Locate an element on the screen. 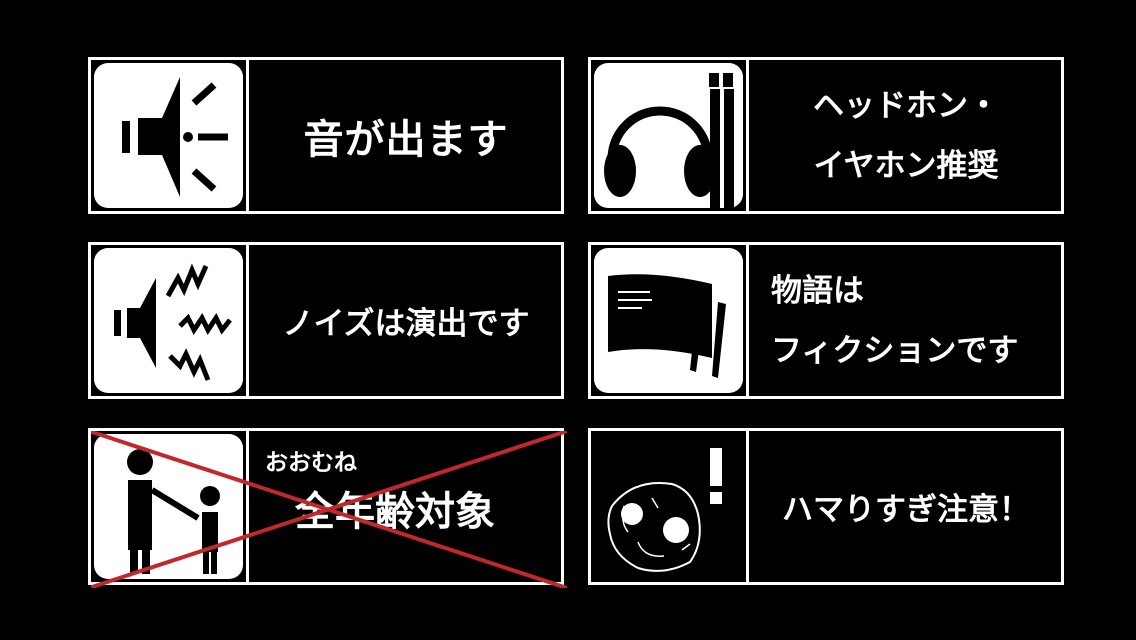  card-text: ノイズは演出です is located at coordinates (406, 320).